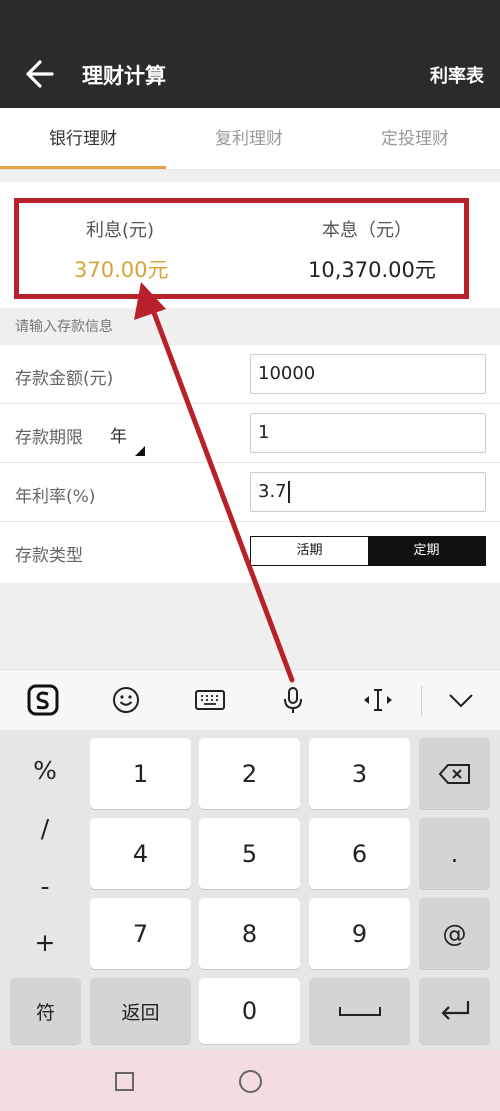 Image resolution: width=500 pixels, height=1111 pixels. I want to click on chevron-down-icon, so click(461, 700).